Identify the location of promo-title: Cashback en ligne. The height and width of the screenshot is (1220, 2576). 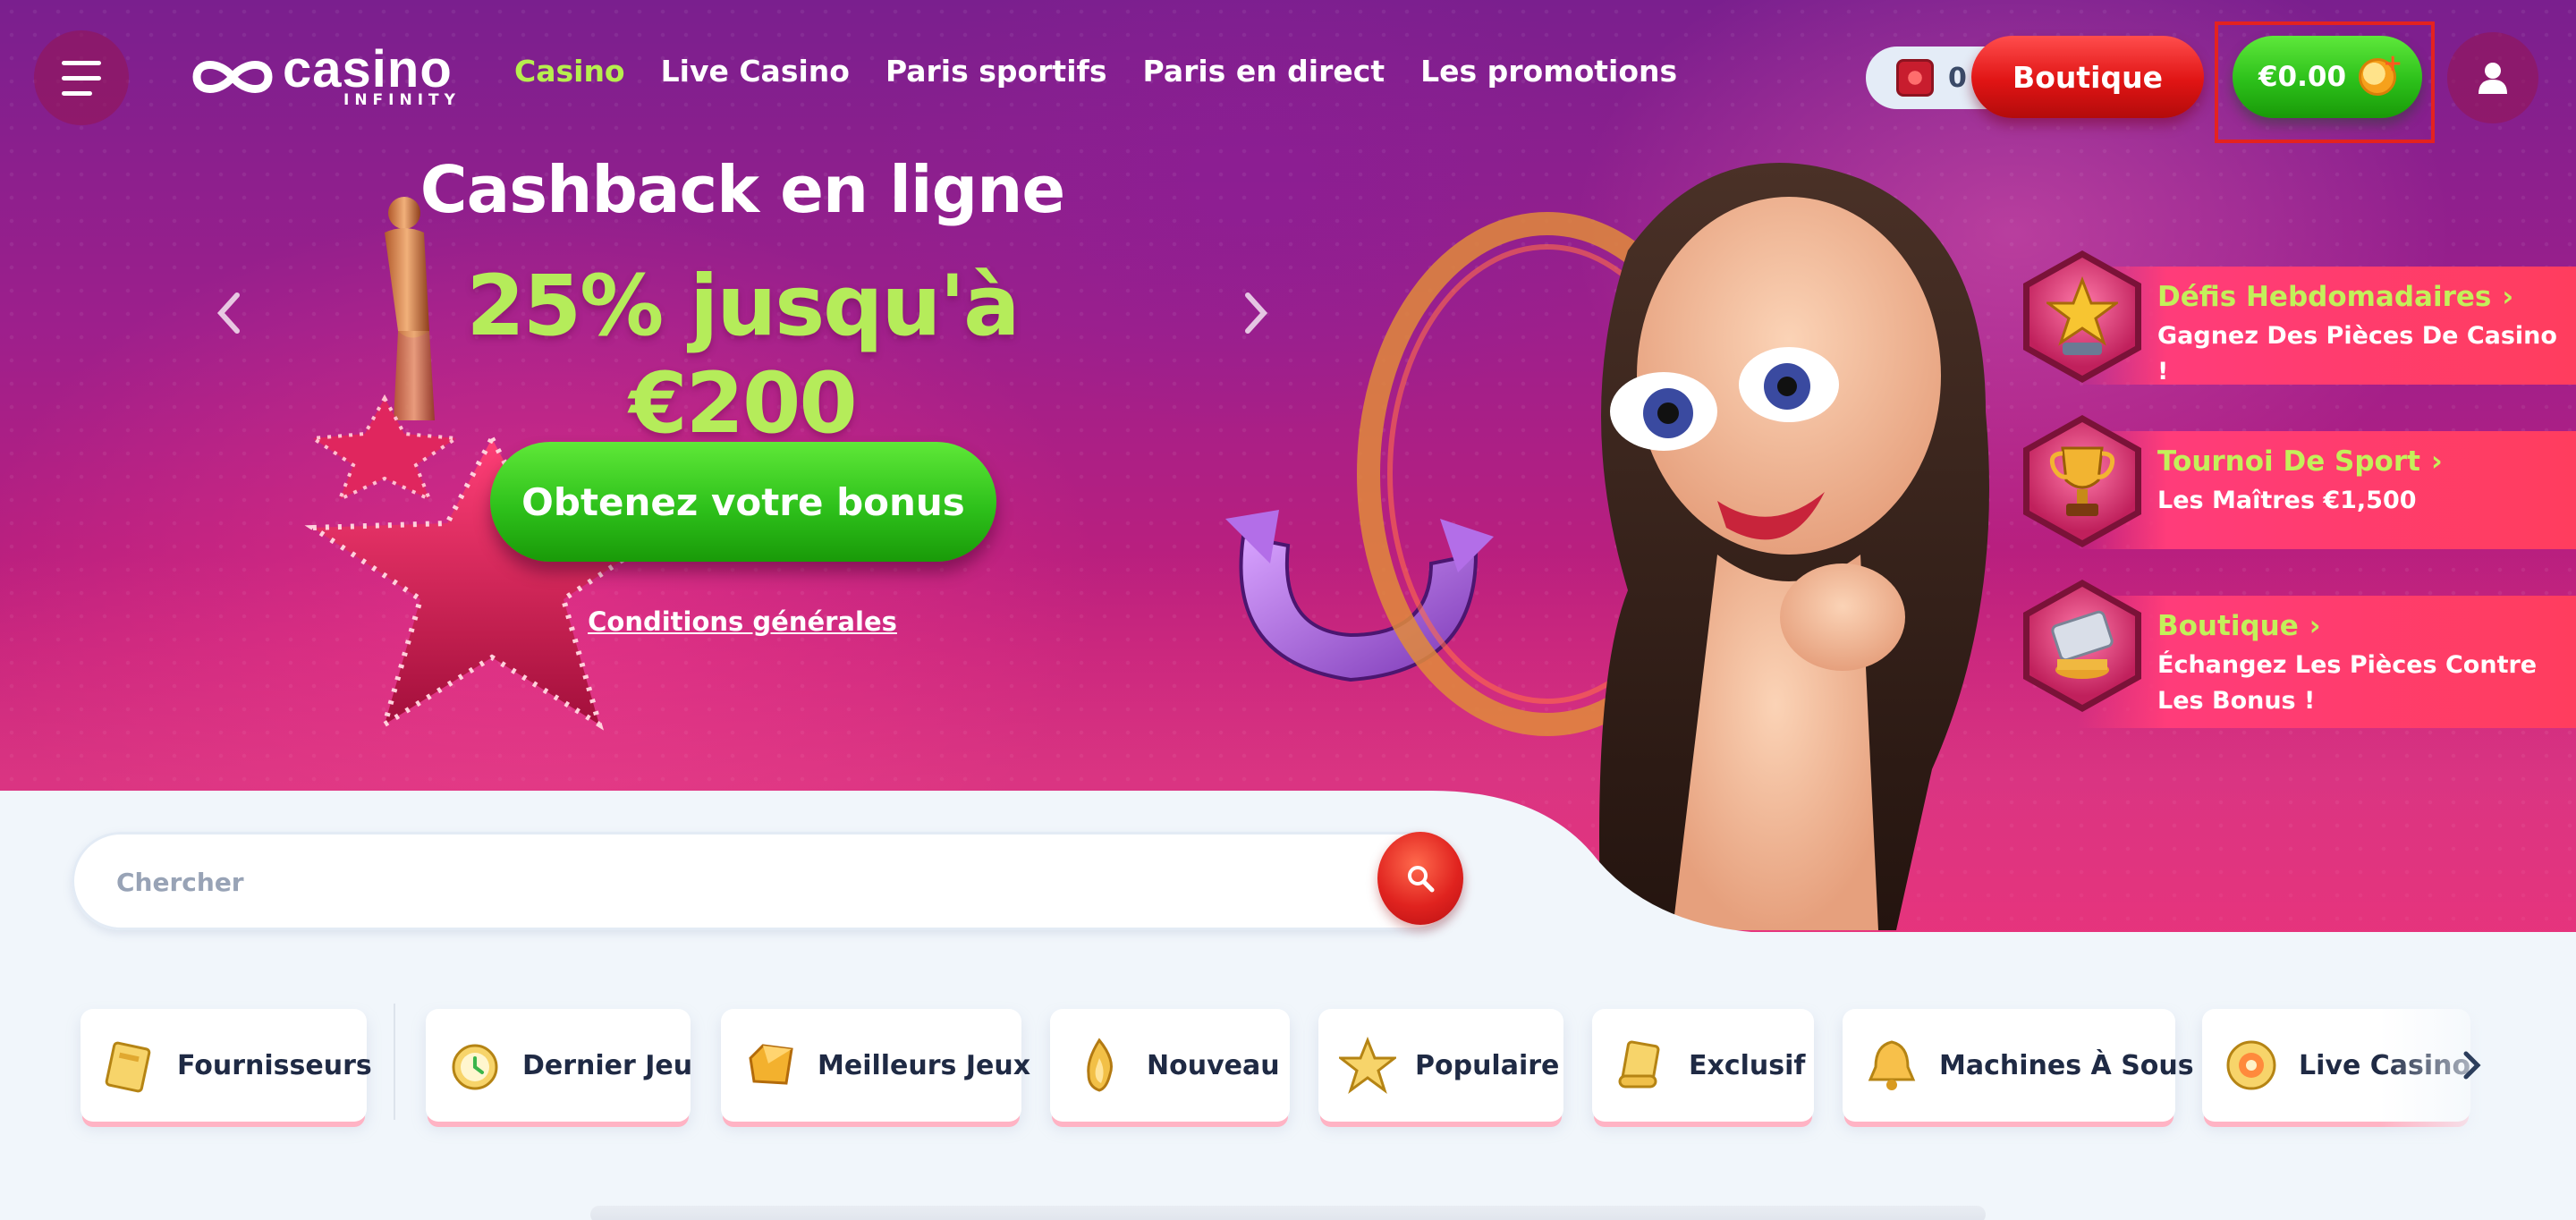
(742, 190).